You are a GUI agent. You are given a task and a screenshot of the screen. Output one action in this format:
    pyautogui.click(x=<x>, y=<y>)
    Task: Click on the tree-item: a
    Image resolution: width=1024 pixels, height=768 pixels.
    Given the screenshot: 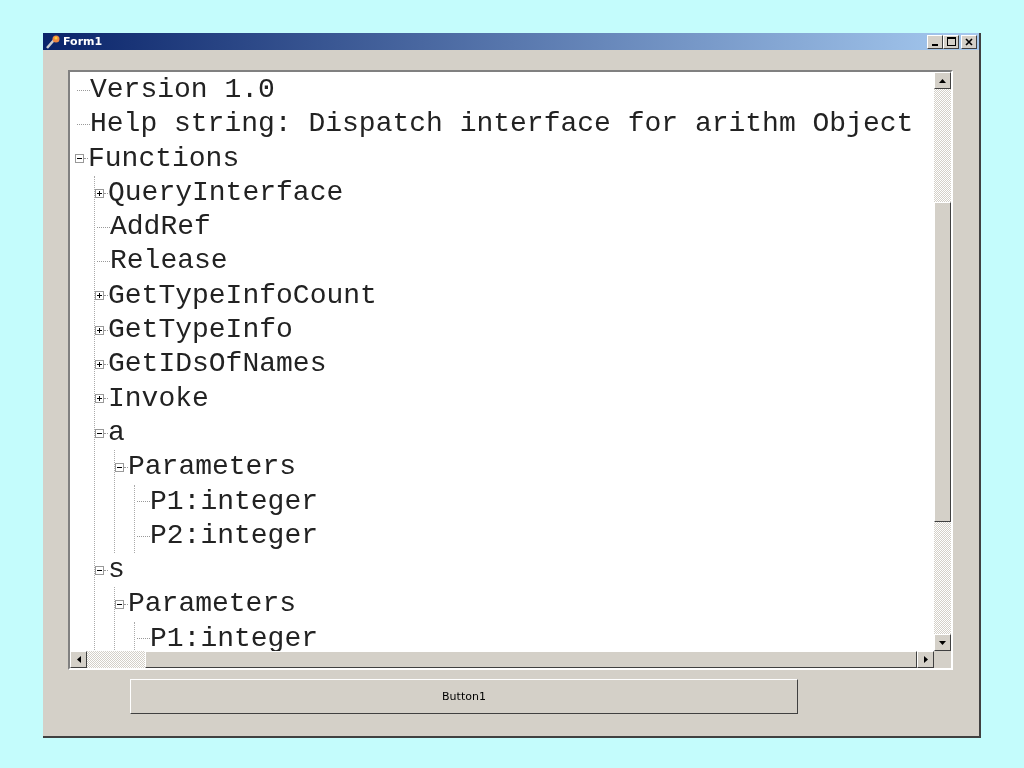 What is the action you would take?
    pyautogui.click(x=116, y=433)
    